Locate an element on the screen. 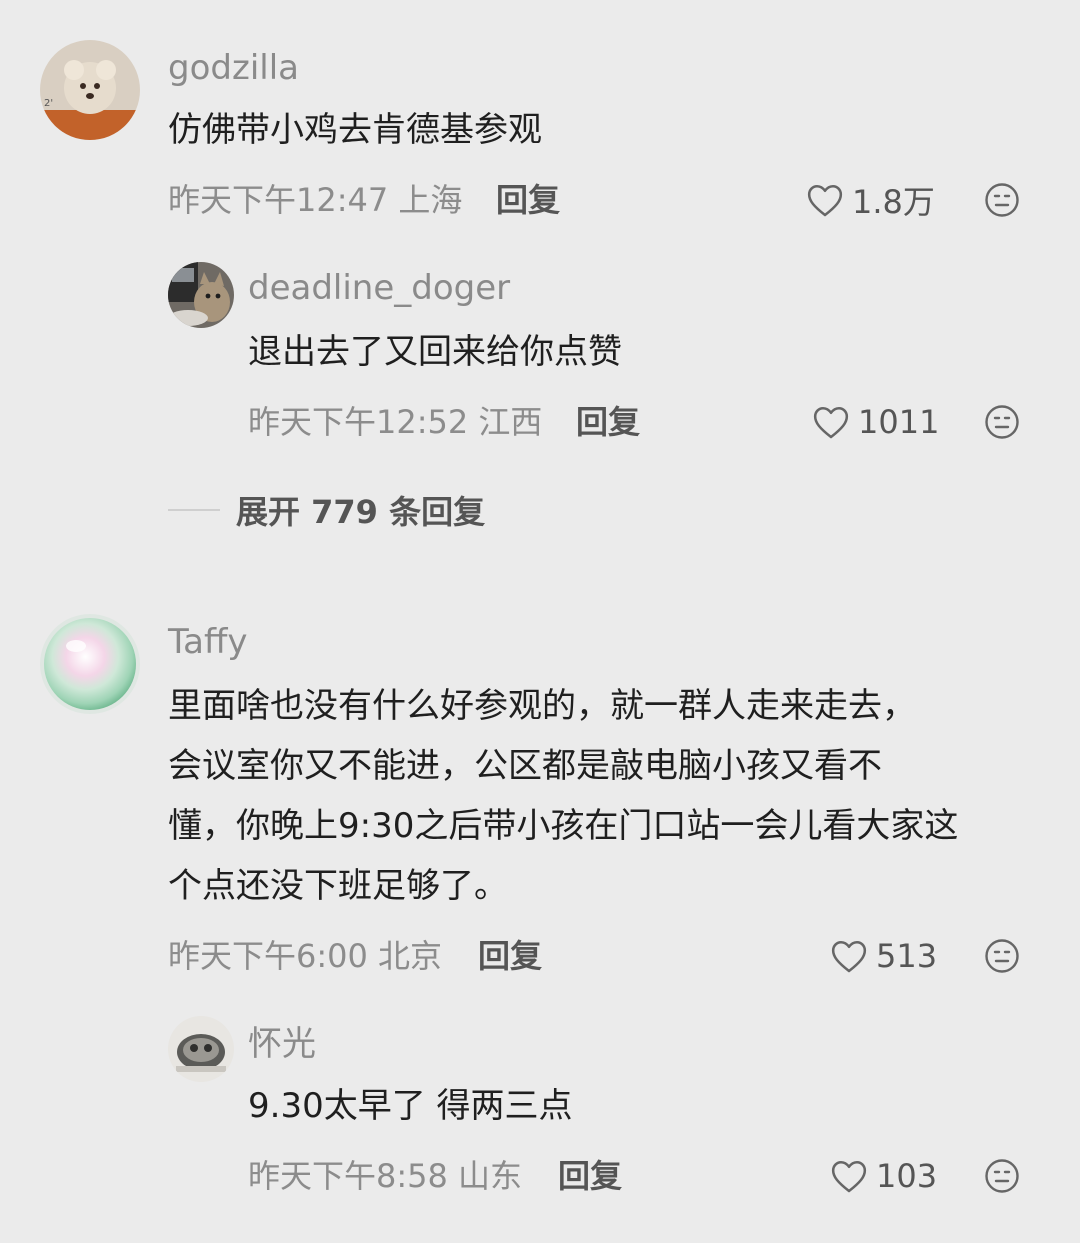 Image resolution: width=1080 pixels, height=1243 pixels. reply-text: 退出去了又回来给你点赞 is located at coordinates (435, 352).